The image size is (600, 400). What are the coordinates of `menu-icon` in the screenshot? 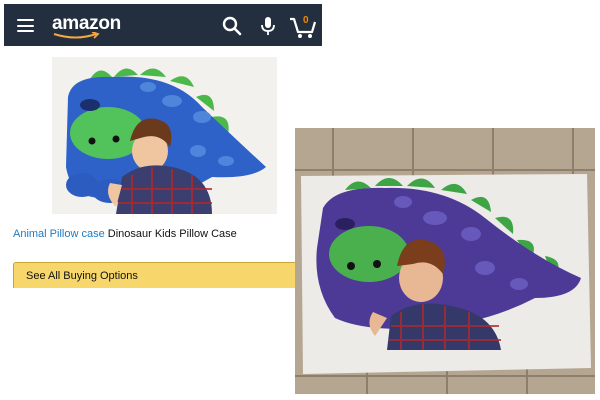 It's located at (25, 25).